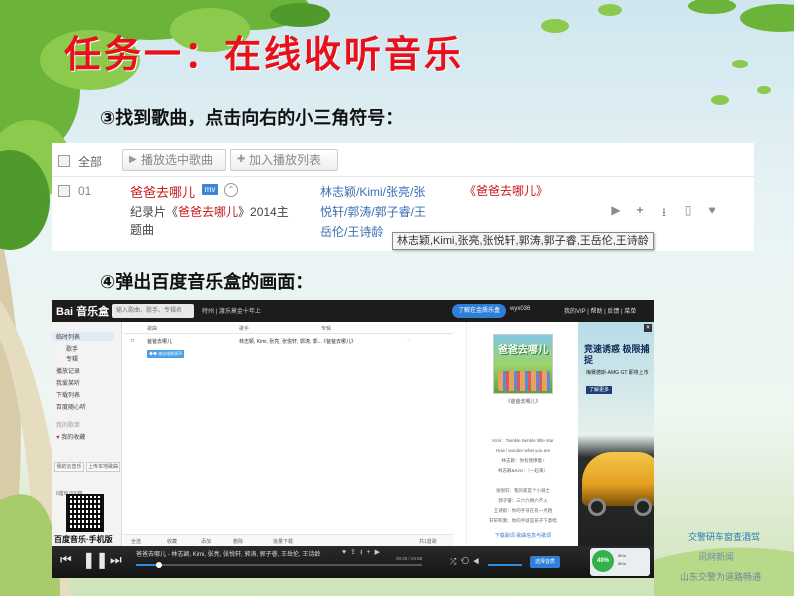  Describe the element at coordinates (244, 329) in the screenshot. I see `col-singer: 歌手` at that location.